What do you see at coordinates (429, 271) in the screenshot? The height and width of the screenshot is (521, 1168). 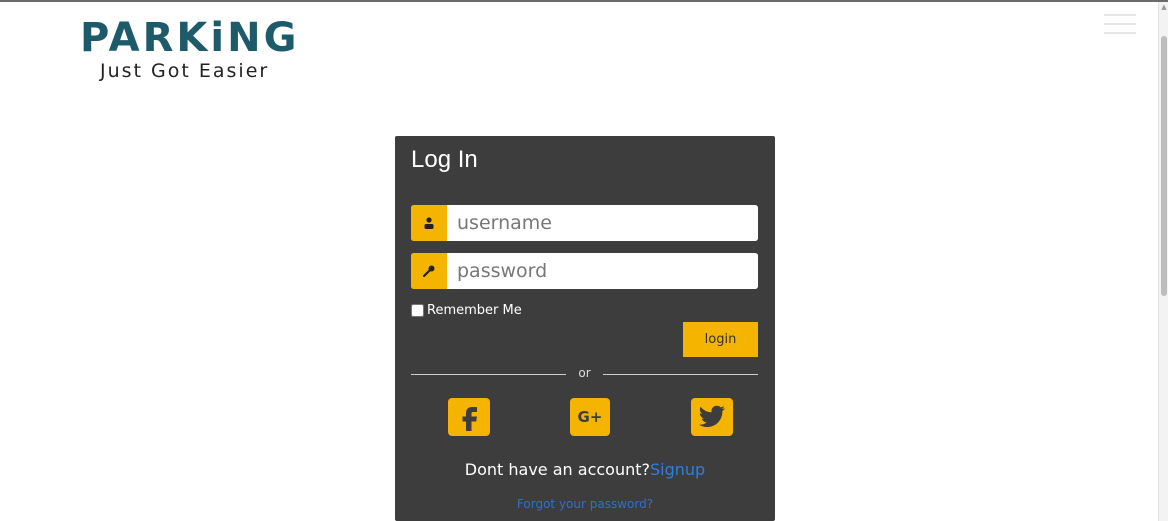 I see `key-icon` at bounding box center [429, 271].